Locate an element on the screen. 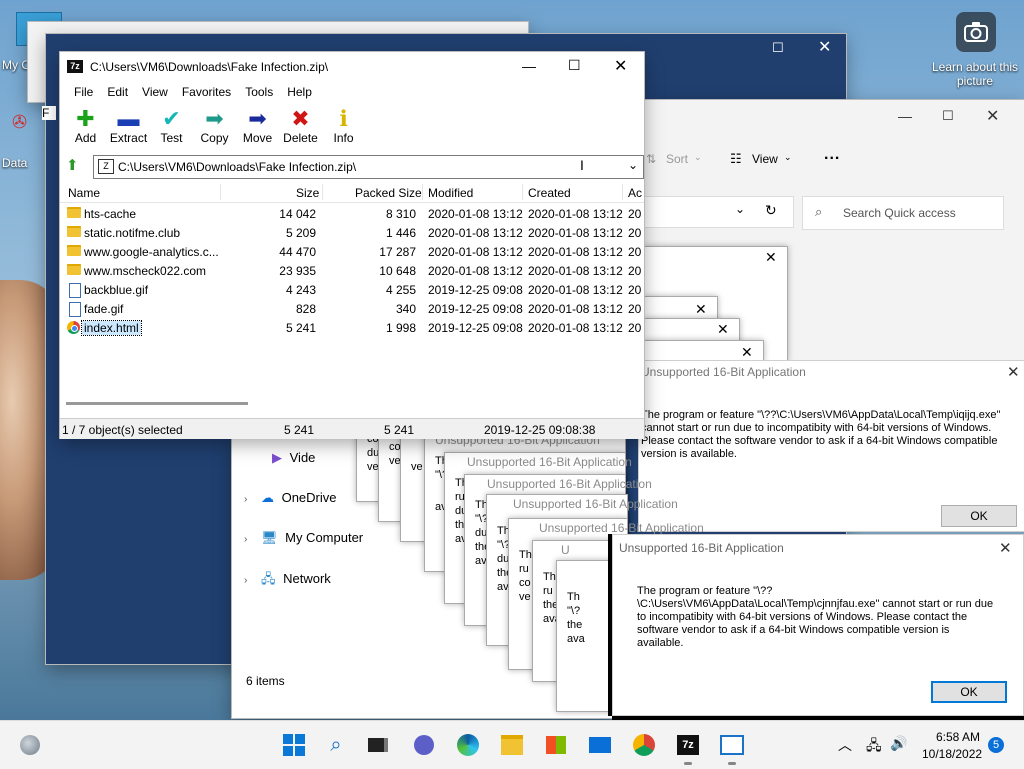  nav-item-videos: ▶ Vide is located at coordinates (293, 460).